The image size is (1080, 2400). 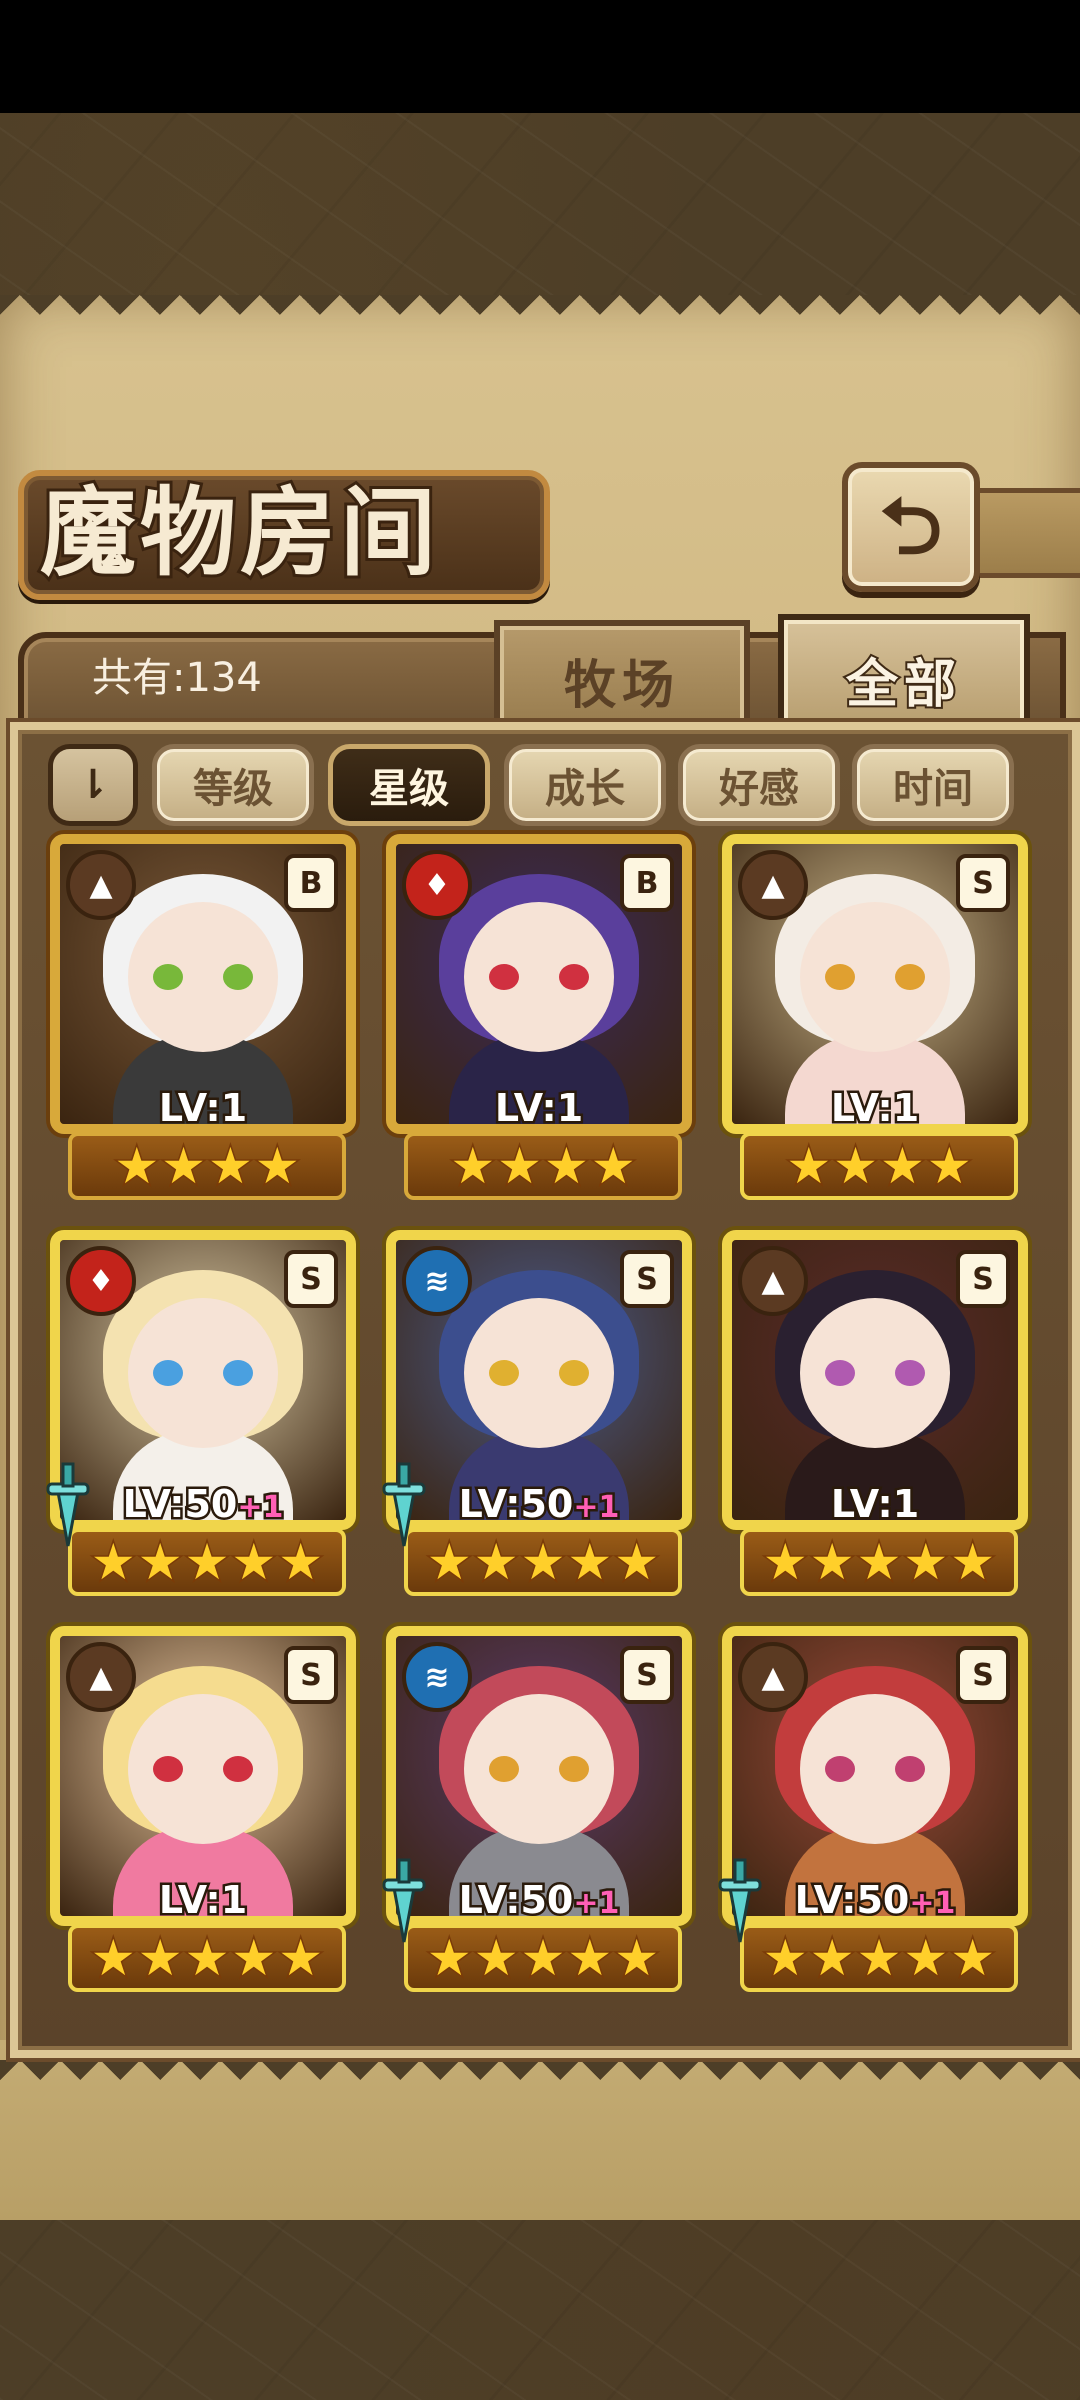 I want to click on sort-growth-button: 成长, so click(x=585, y=785).